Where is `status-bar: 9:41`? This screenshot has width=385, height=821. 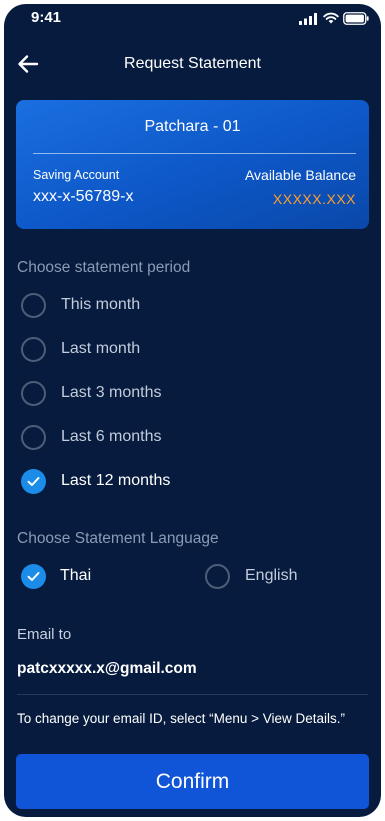
status-bar: 9:41 is located at coordinates (192, 19).